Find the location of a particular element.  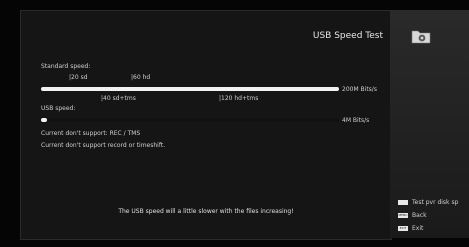

marker-20-sd: |20 sd is located at coordinates (78, 77).